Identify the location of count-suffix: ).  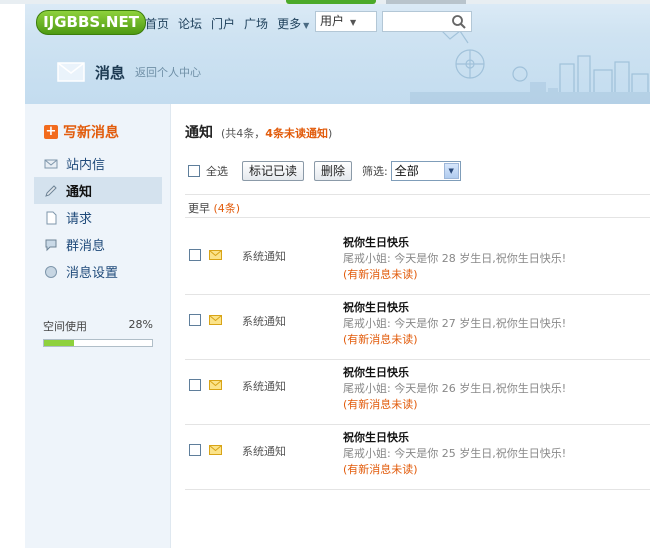
(330, 133).